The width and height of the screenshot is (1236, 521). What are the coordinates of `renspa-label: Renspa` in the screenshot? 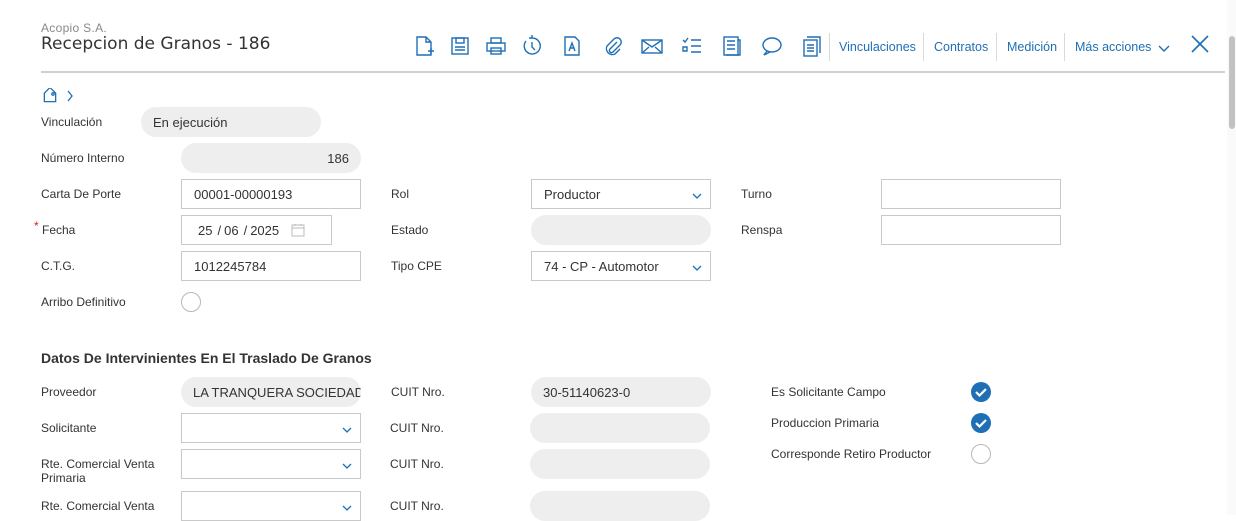 It's located at (762, 230).